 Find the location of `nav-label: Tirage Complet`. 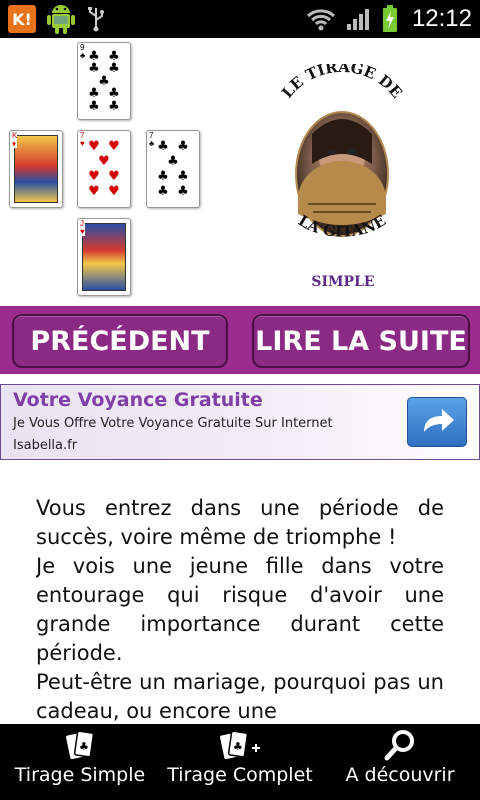

nav-label: Tirage Complet is located at coordinates (240, 775).